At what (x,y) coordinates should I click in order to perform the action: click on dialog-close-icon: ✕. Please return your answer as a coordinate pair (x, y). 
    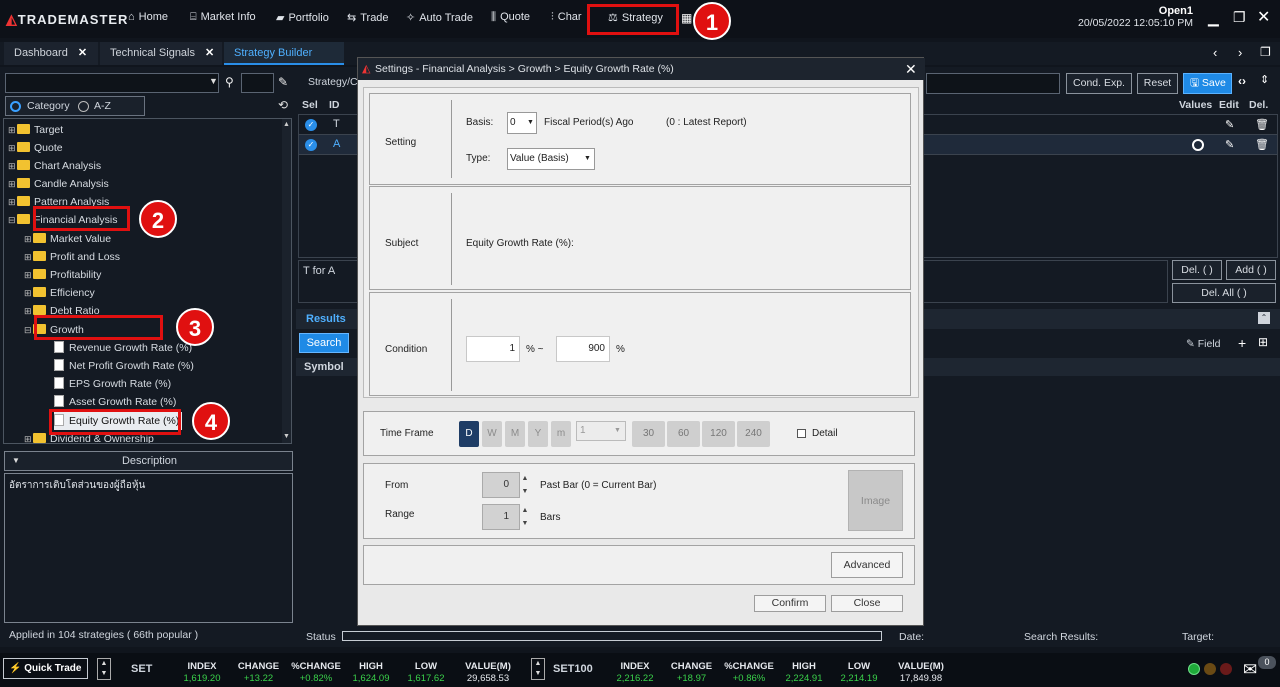
    Looking at the image, I should click on (911, 69).